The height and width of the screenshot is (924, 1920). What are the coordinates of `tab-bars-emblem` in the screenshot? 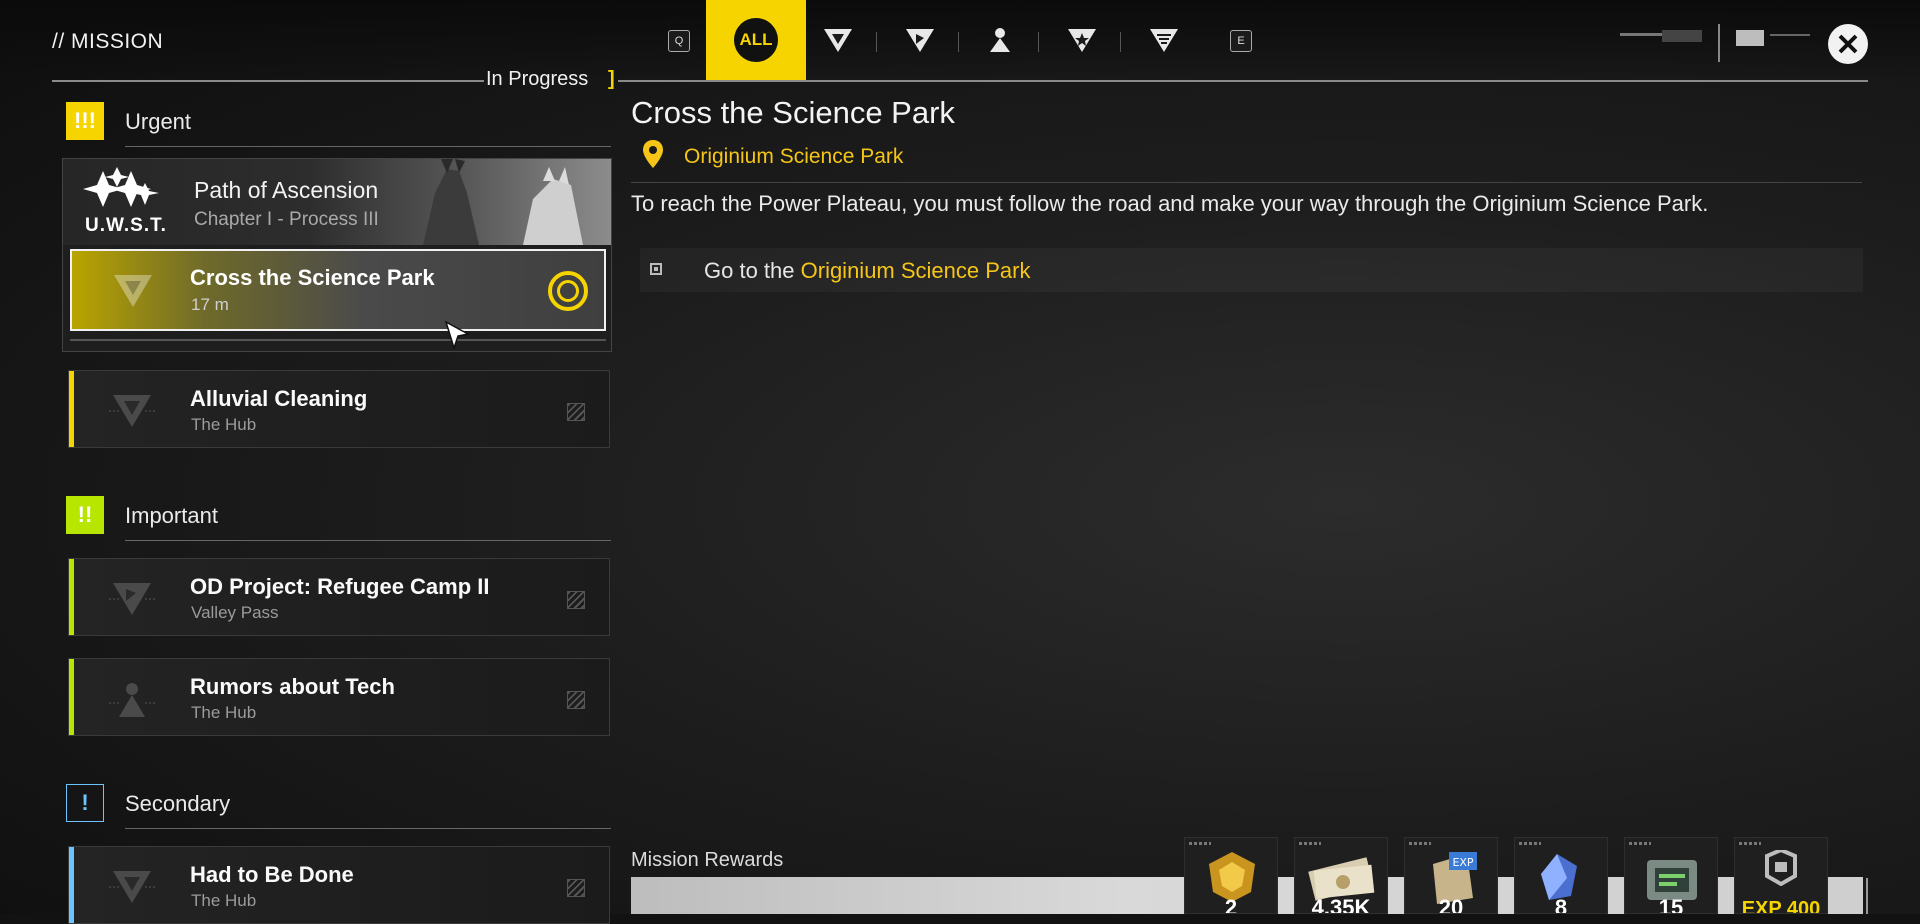 It's located at (1164, 40).